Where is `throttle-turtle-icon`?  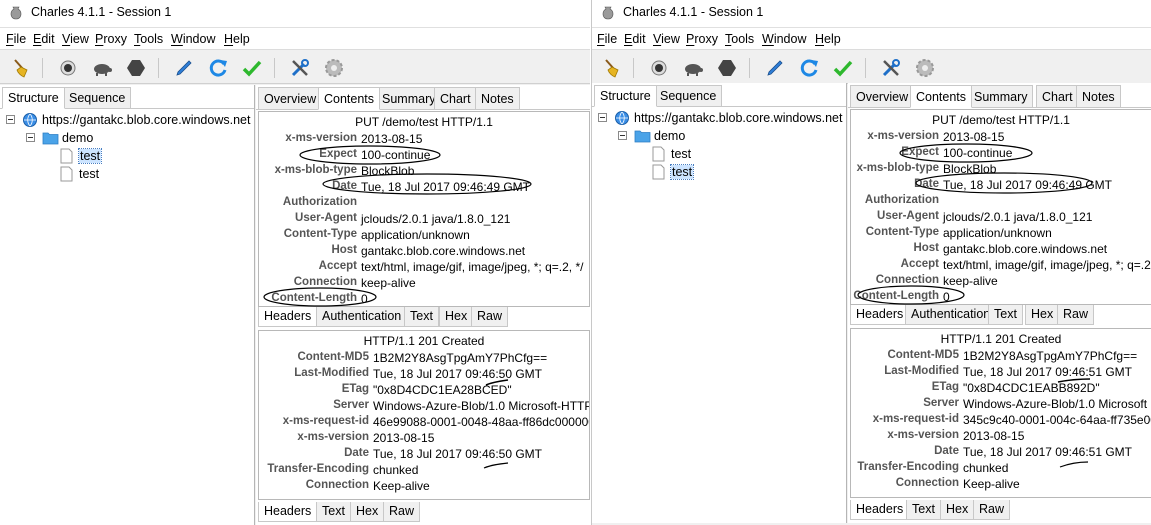
throttle-turtle-icon is located at coordinates (102, 68).